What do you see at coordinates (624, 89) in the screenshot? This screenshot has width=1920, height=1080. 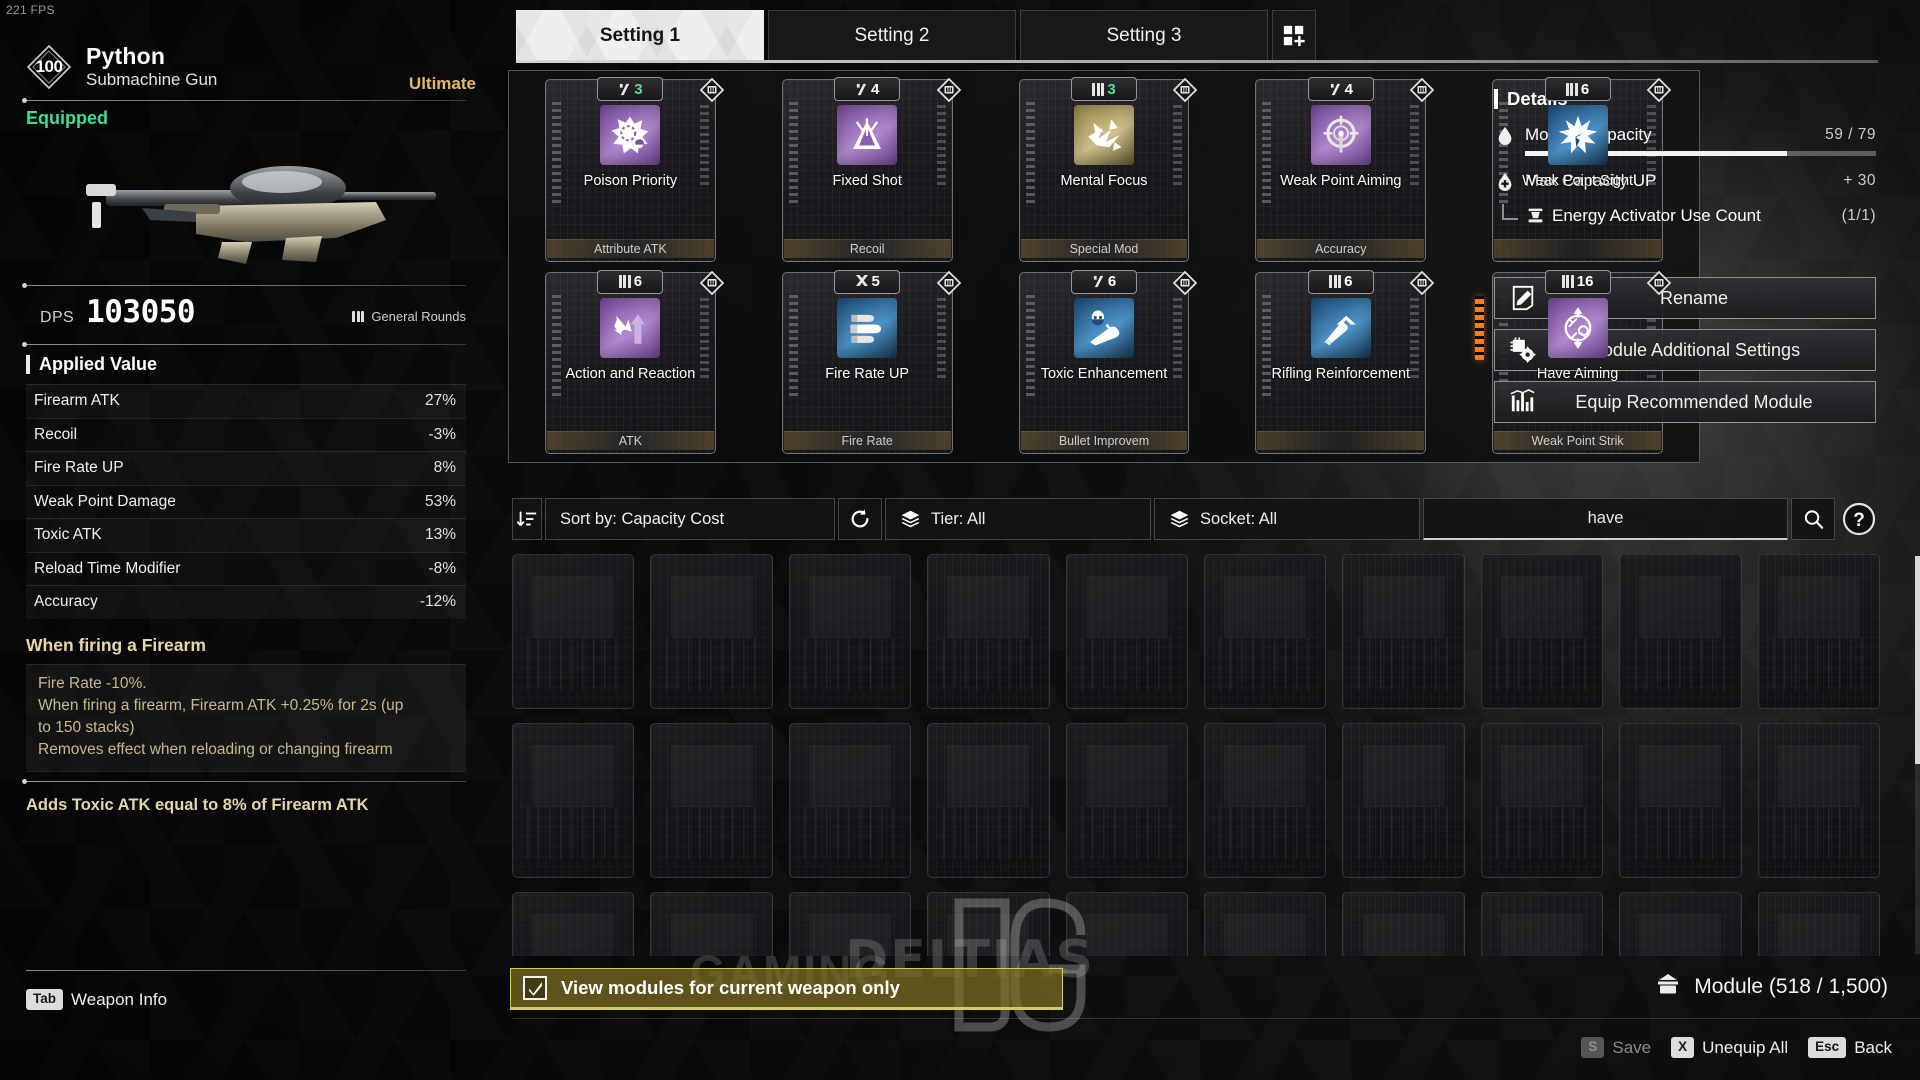 I see `cost-shape-slash-icon` at bounding box center [624, 89].